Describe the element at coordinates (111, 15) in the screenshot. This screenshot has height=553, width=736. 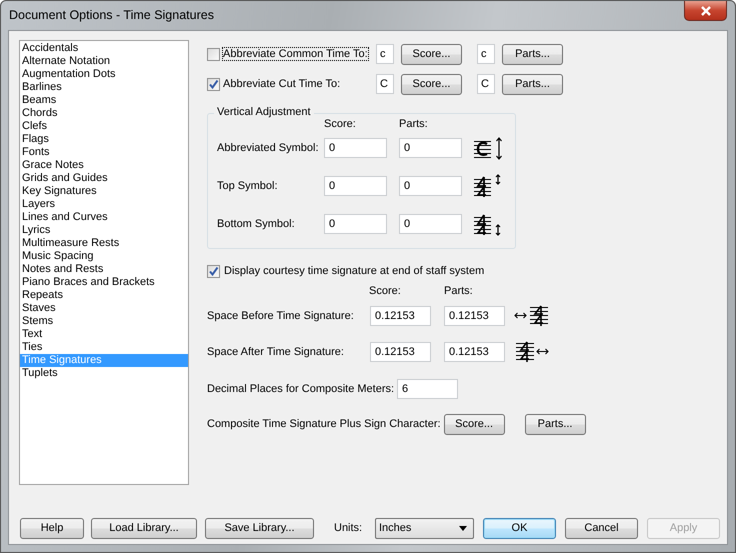
I see `window-title: Document Options - Time Signatures` at that location.